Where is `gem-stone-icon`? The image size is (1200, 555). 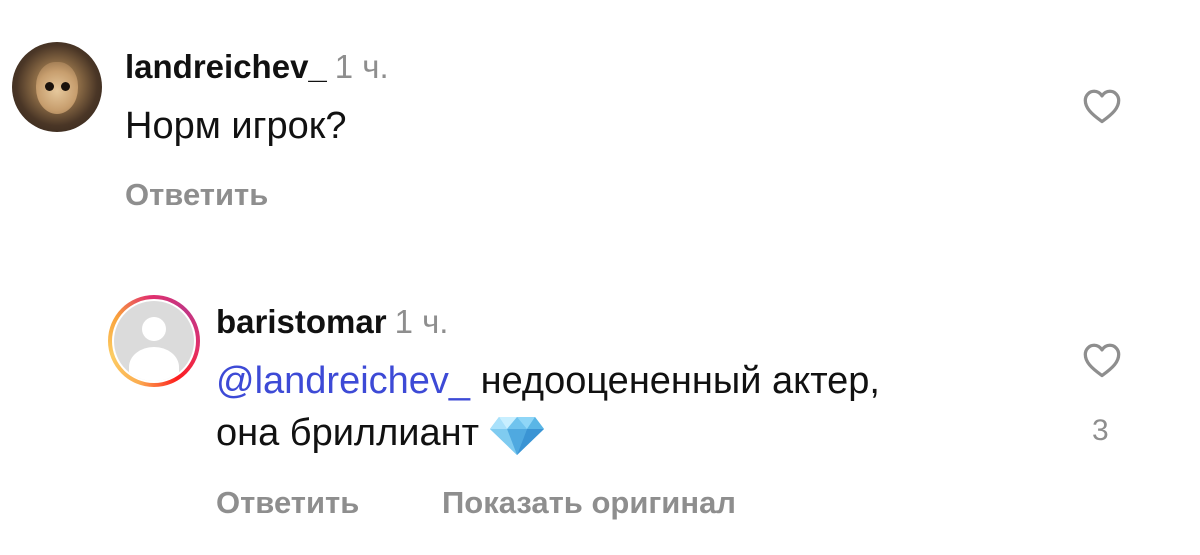 gem-stone-icon is located at coordinates (517, 435).